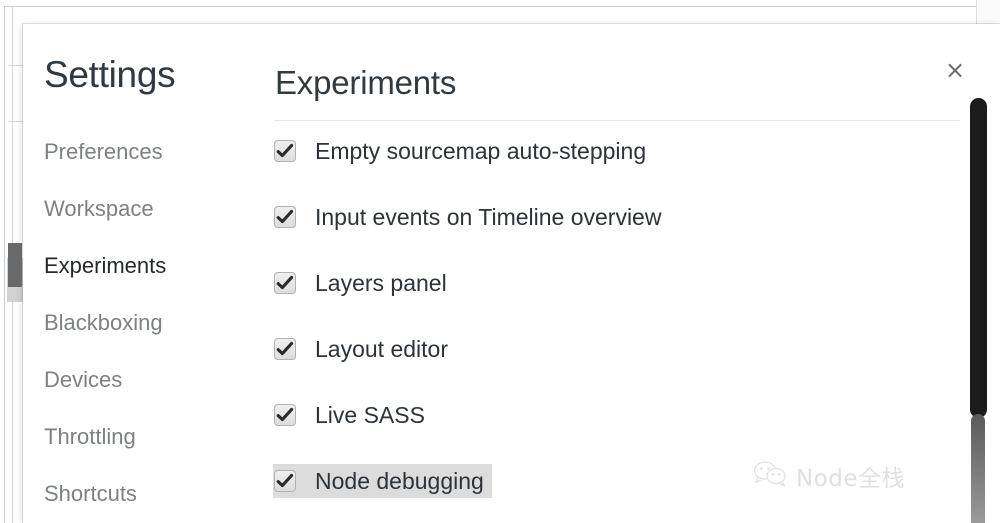  I want to click on sidebar-item-label: Blackboxing, so click(103, 322).